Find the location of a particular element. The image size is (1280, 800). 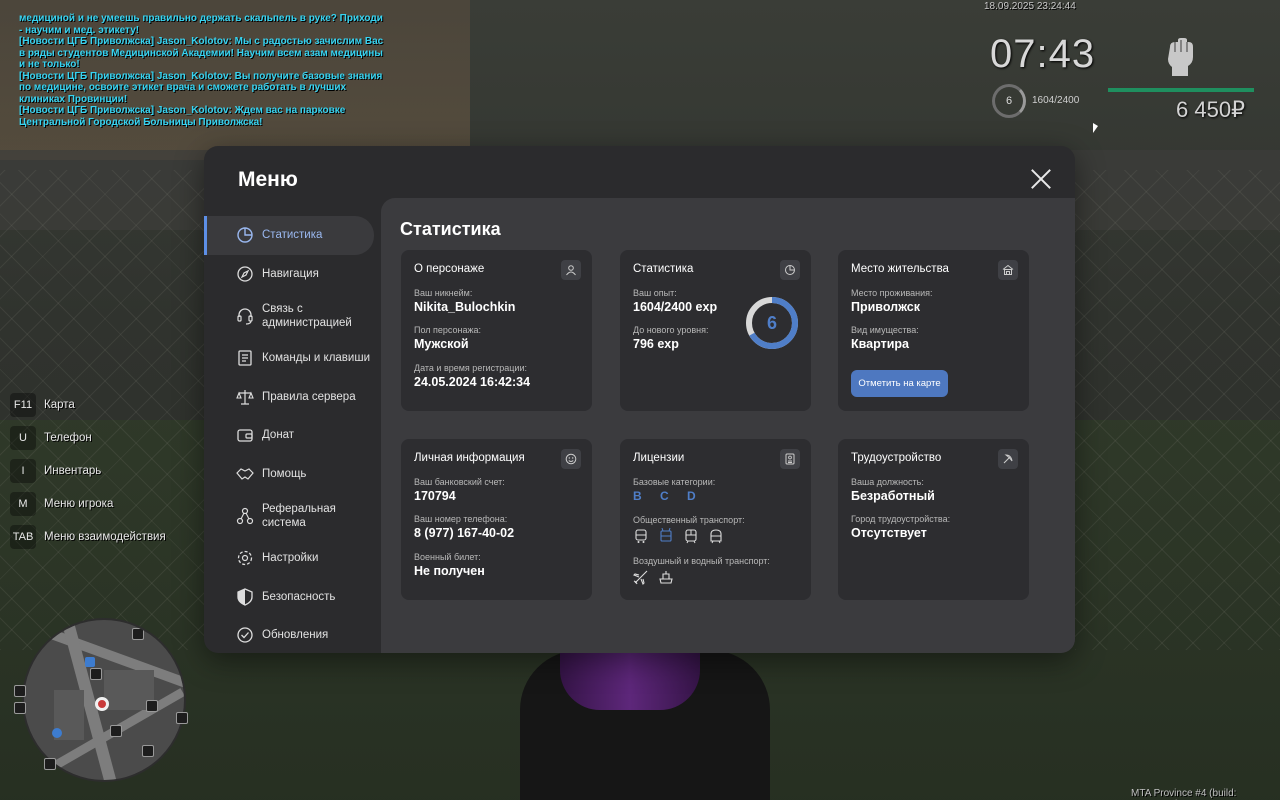

trolleybus-icon is located at coordinates (666, 536).